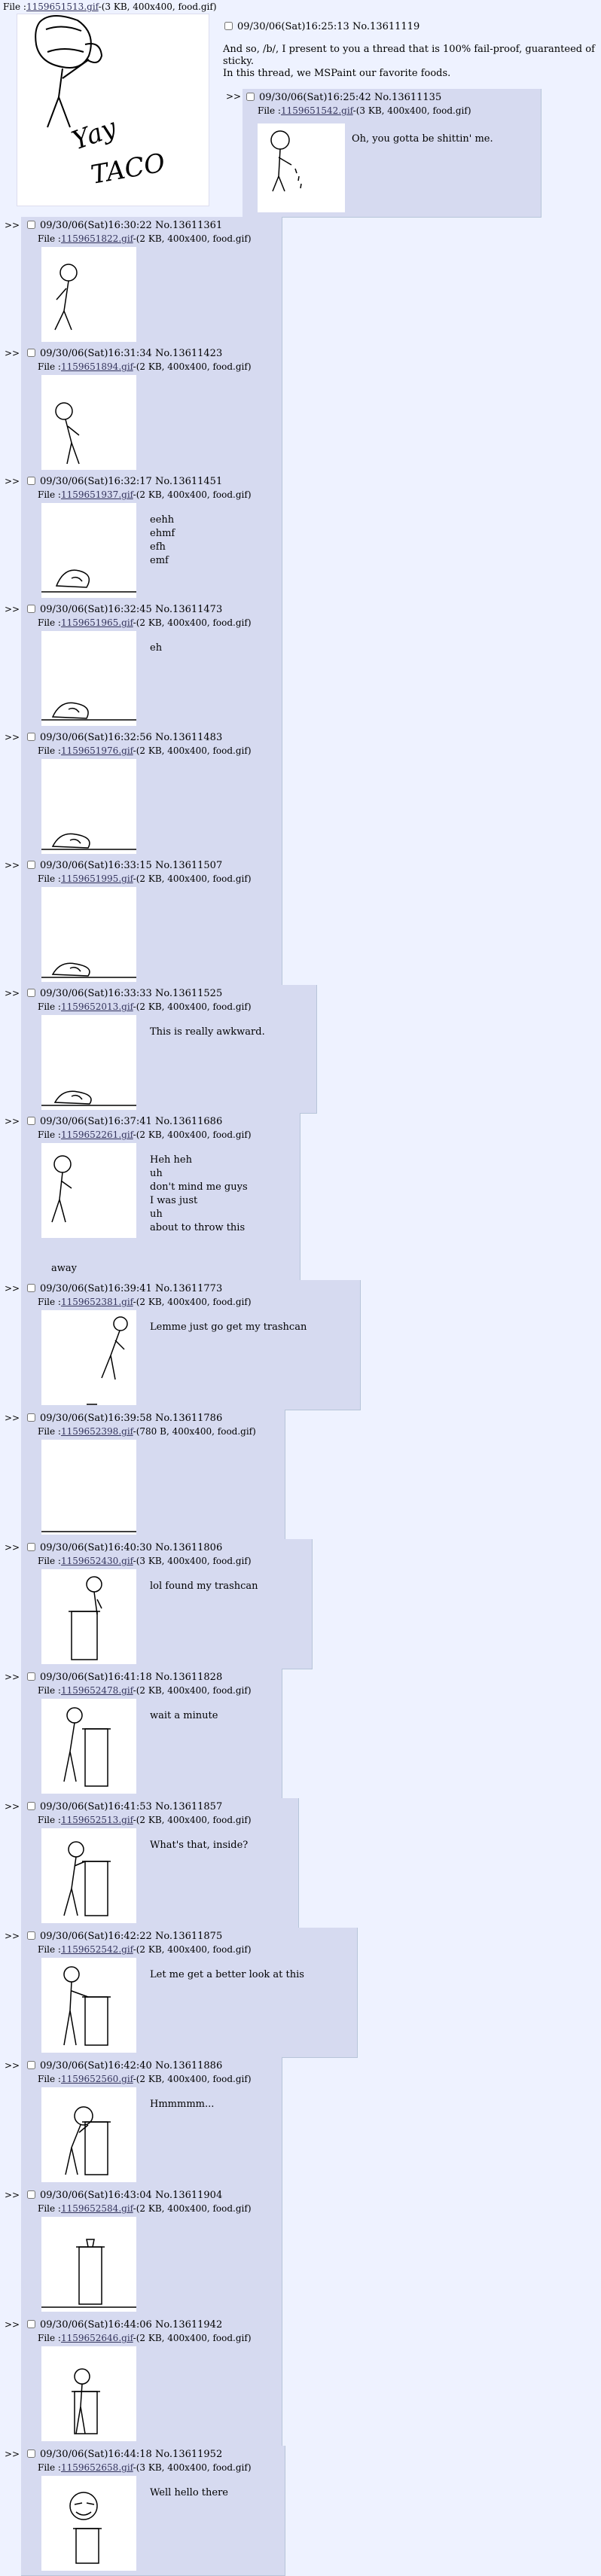 Image resolution: width=601 pixels, height=2576 pixels. I want to click on reply-post-number: No.13611507, so click(188, 865).